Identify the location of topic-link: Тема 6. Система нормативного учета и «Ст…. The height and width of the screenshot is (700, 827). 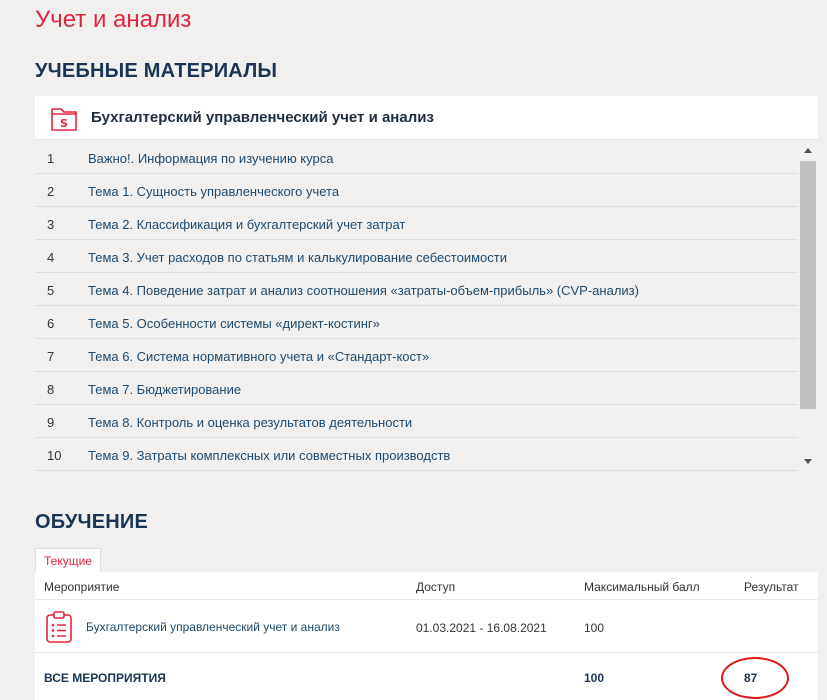
(258, 356).